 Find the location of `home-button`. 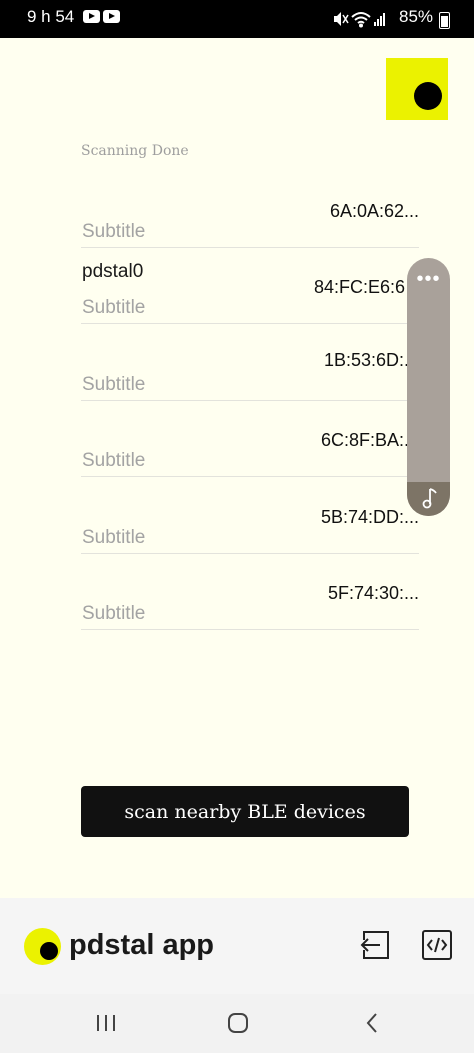

home-button is located at coordinates (238, 1023).